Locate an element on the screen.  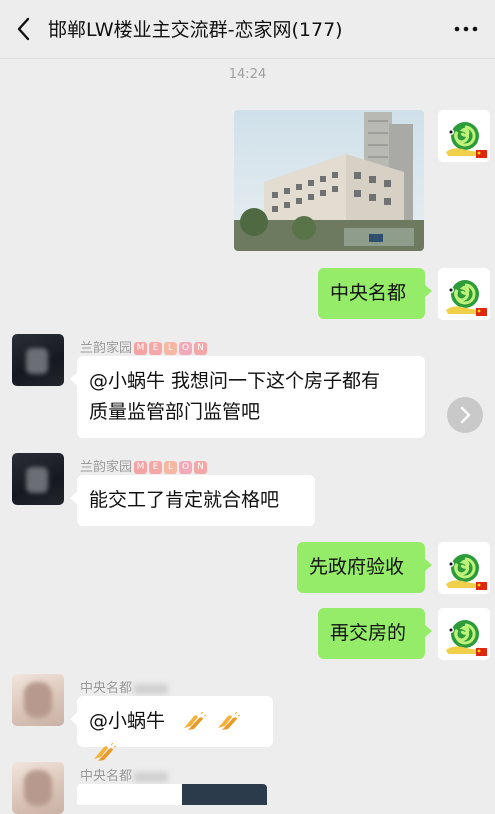
message-text: 先政府验收 is located at coordinates (357, 567).